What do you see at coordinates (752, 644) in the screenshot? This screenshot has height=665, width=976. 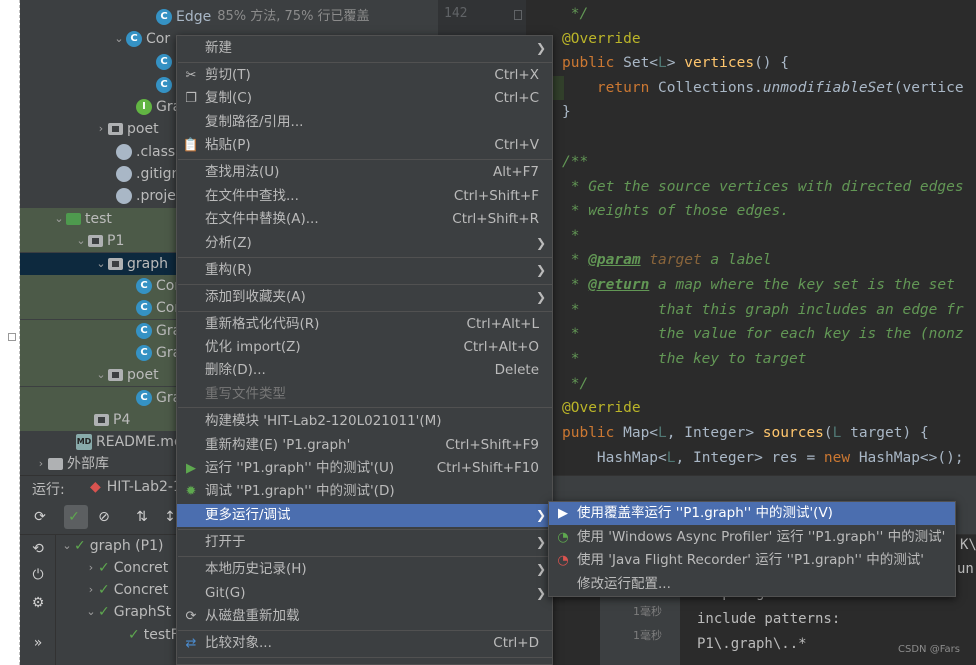 I see `console-line: P1\.graph\..*` at bounding box center [752, 644].